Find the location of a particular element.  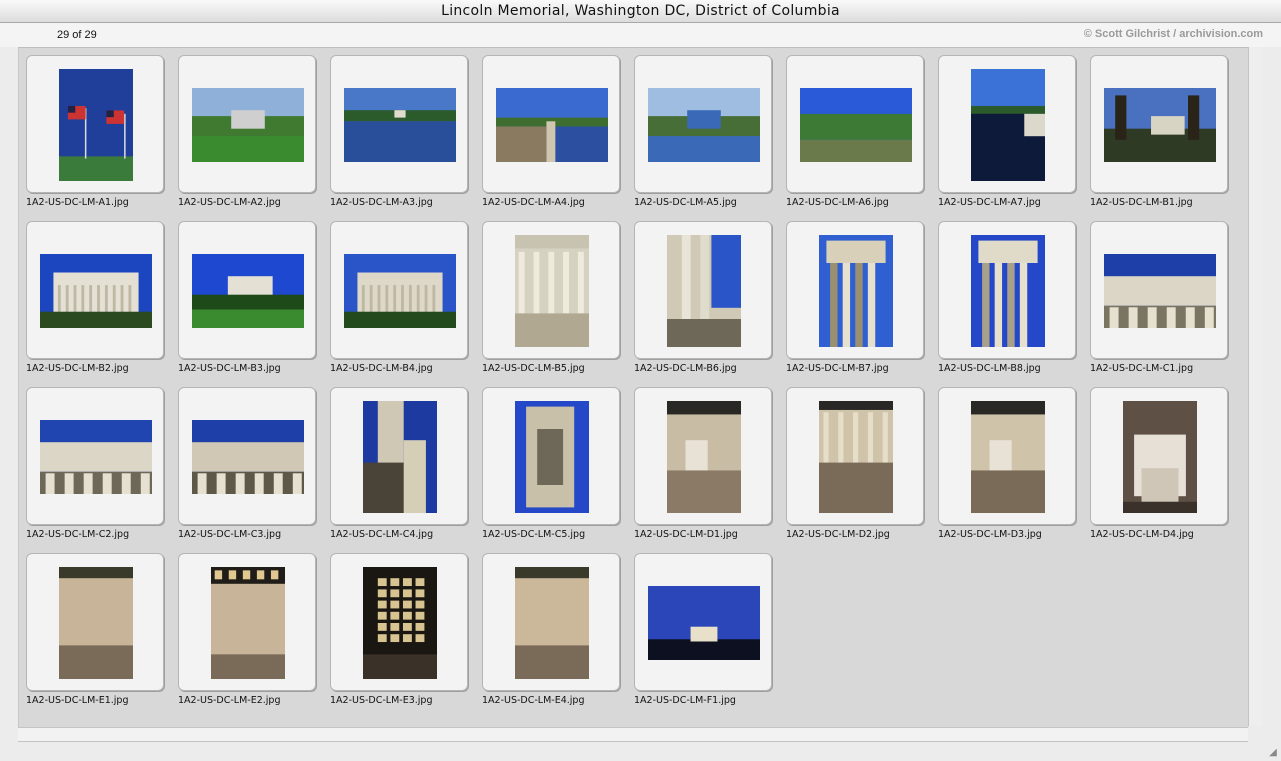

thumbnail-item: 1A2-US-DC-LM-B7.jpg is located at coordinates (856, 301).